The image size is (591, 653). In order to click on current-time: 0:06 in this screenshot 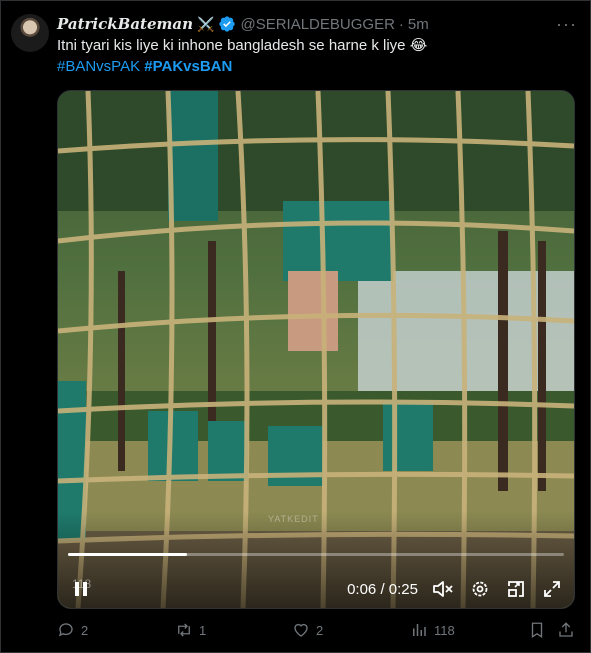, I will do `click(362, 589)`.